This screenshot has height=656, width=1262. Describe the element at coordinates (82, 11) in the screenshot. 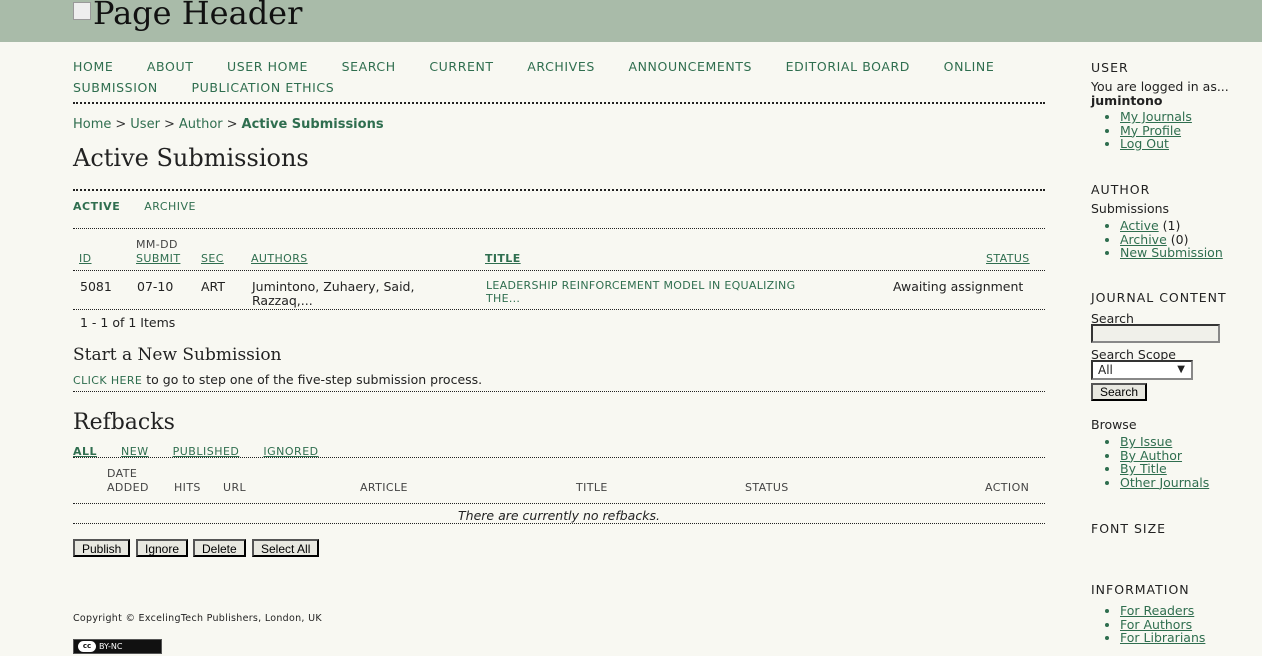

I see `broken-image-icon` at that location.